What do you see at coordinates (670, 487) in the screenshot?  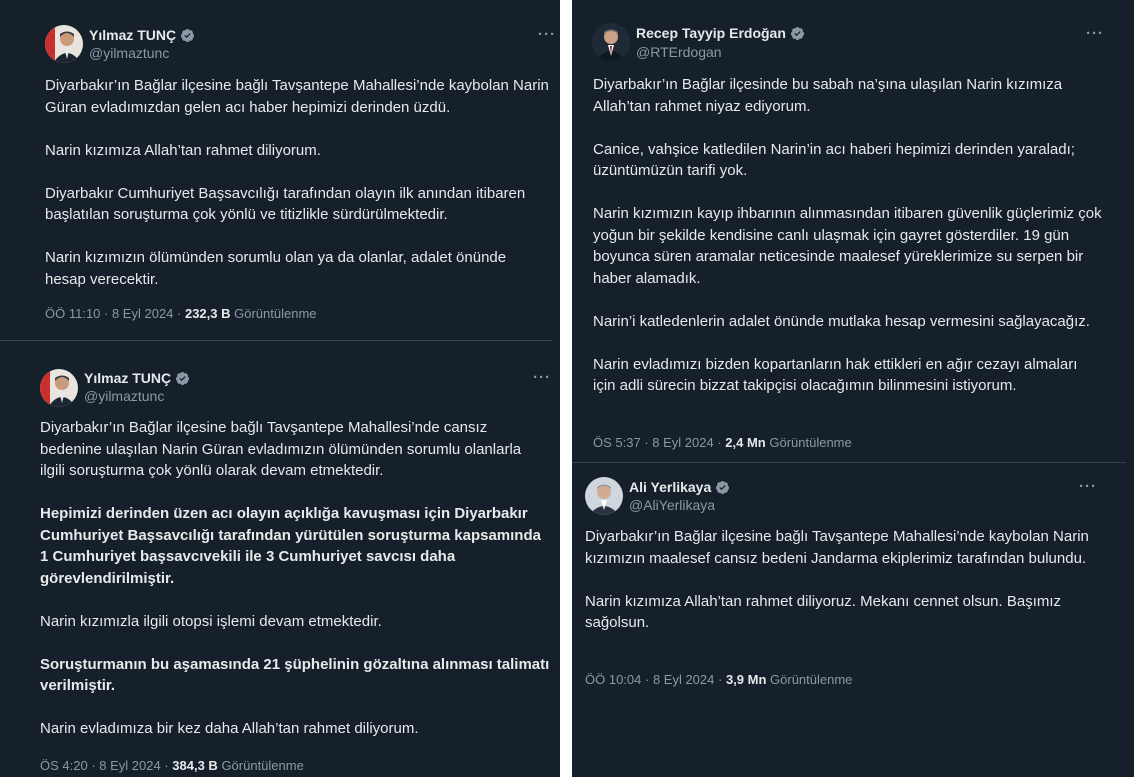 I see `author-name: Ali Yerlikaya` at bounding box center [670, 487].